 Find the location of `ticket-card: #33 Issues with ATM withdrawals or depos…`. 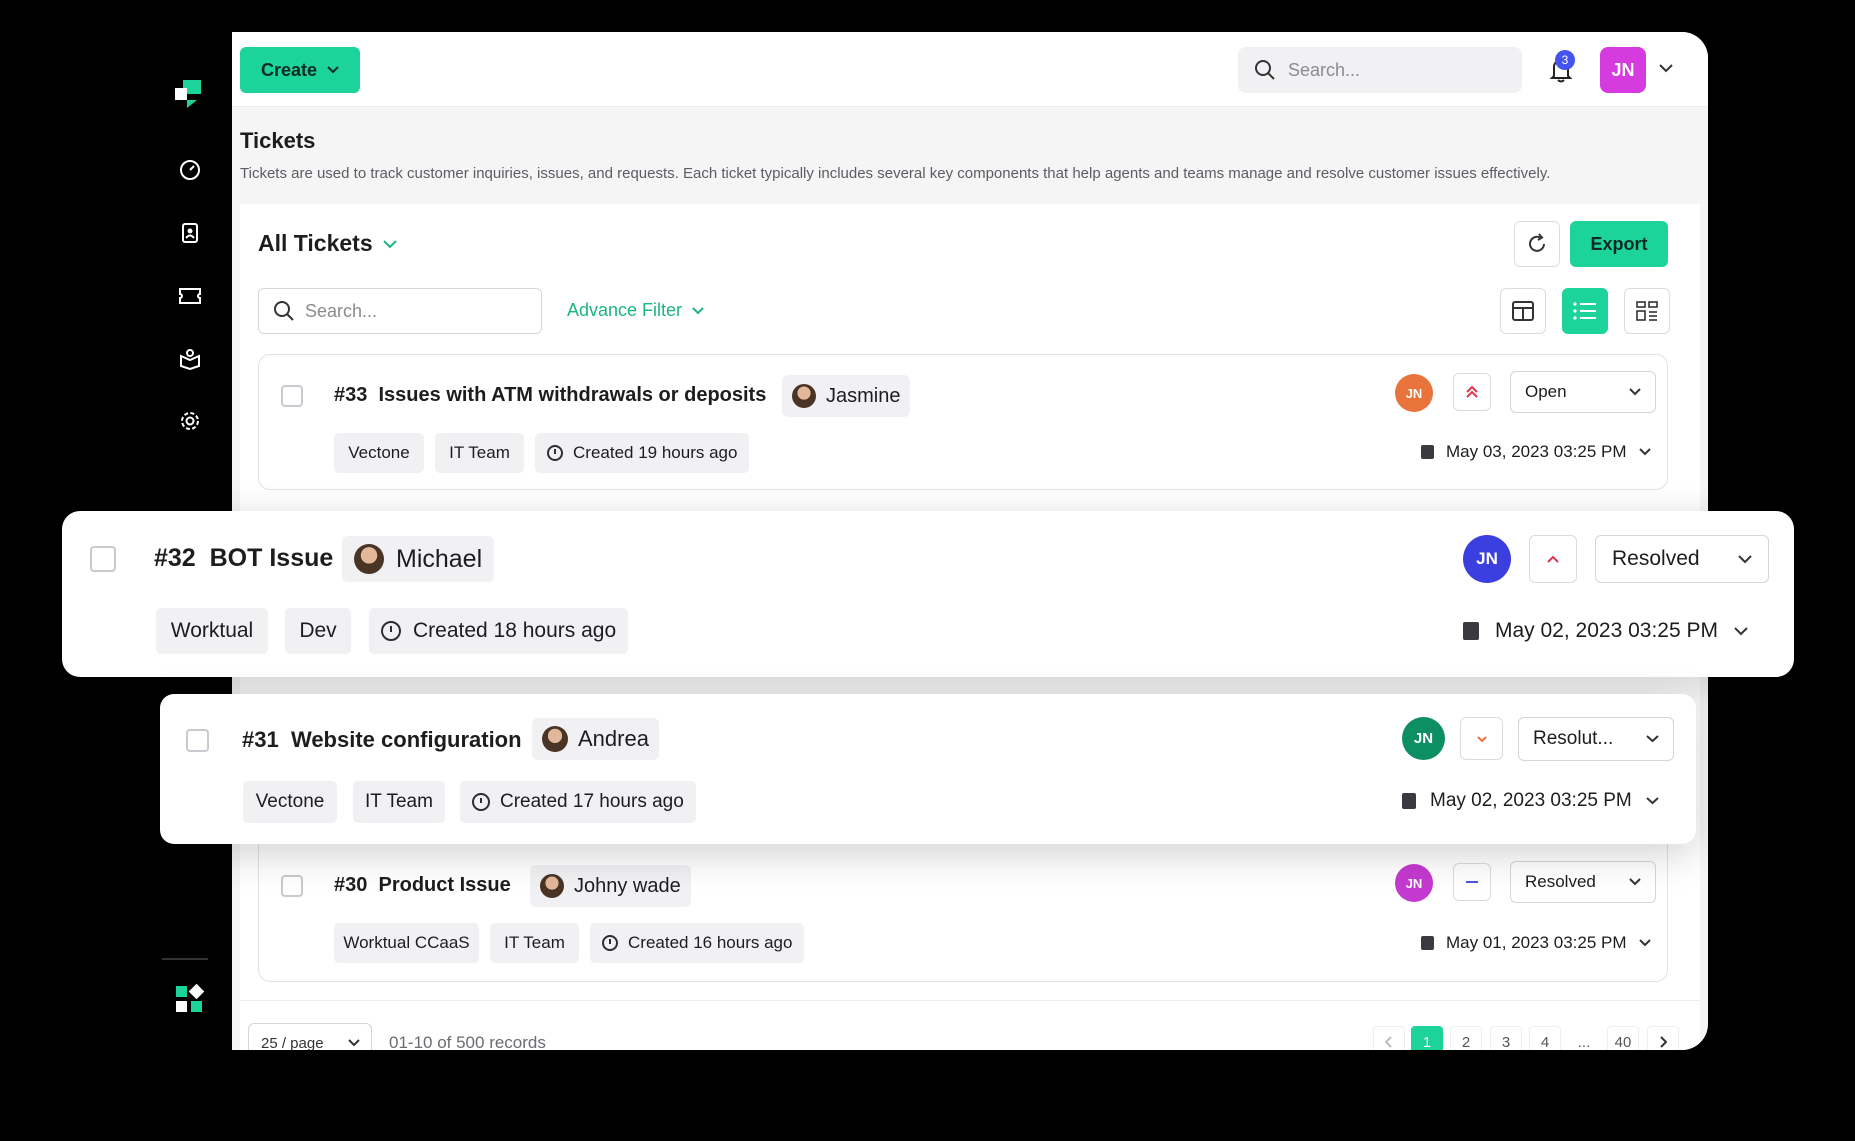

ticket-card: #33 Issues with ATM withdrawals or depos… is located at coordinates (963, 422).